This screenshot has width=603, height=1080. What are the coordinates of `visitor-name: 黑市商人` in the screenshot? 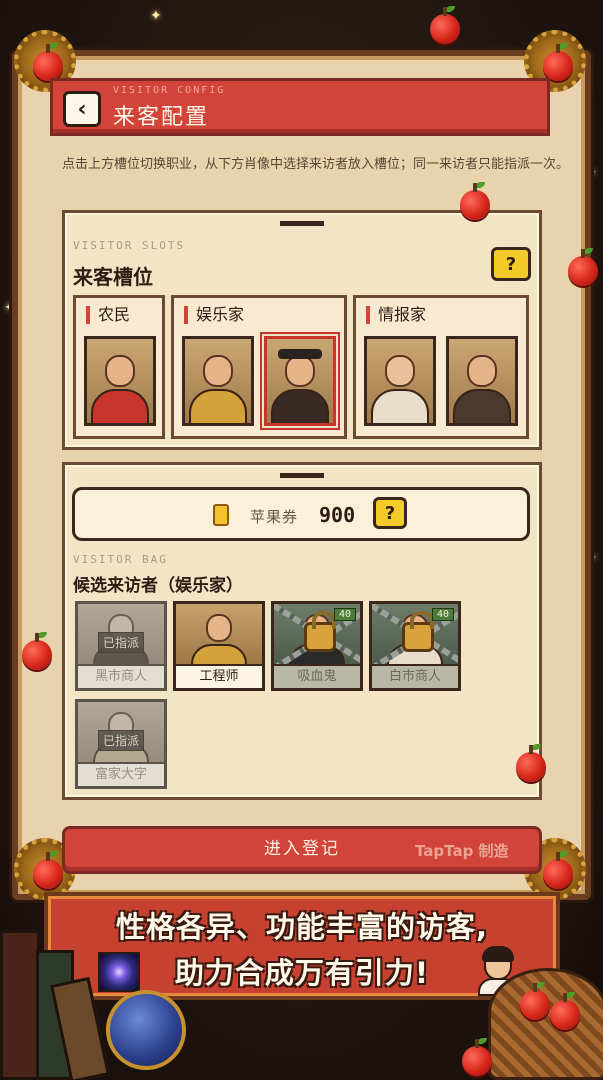 It's located at (121, 676).